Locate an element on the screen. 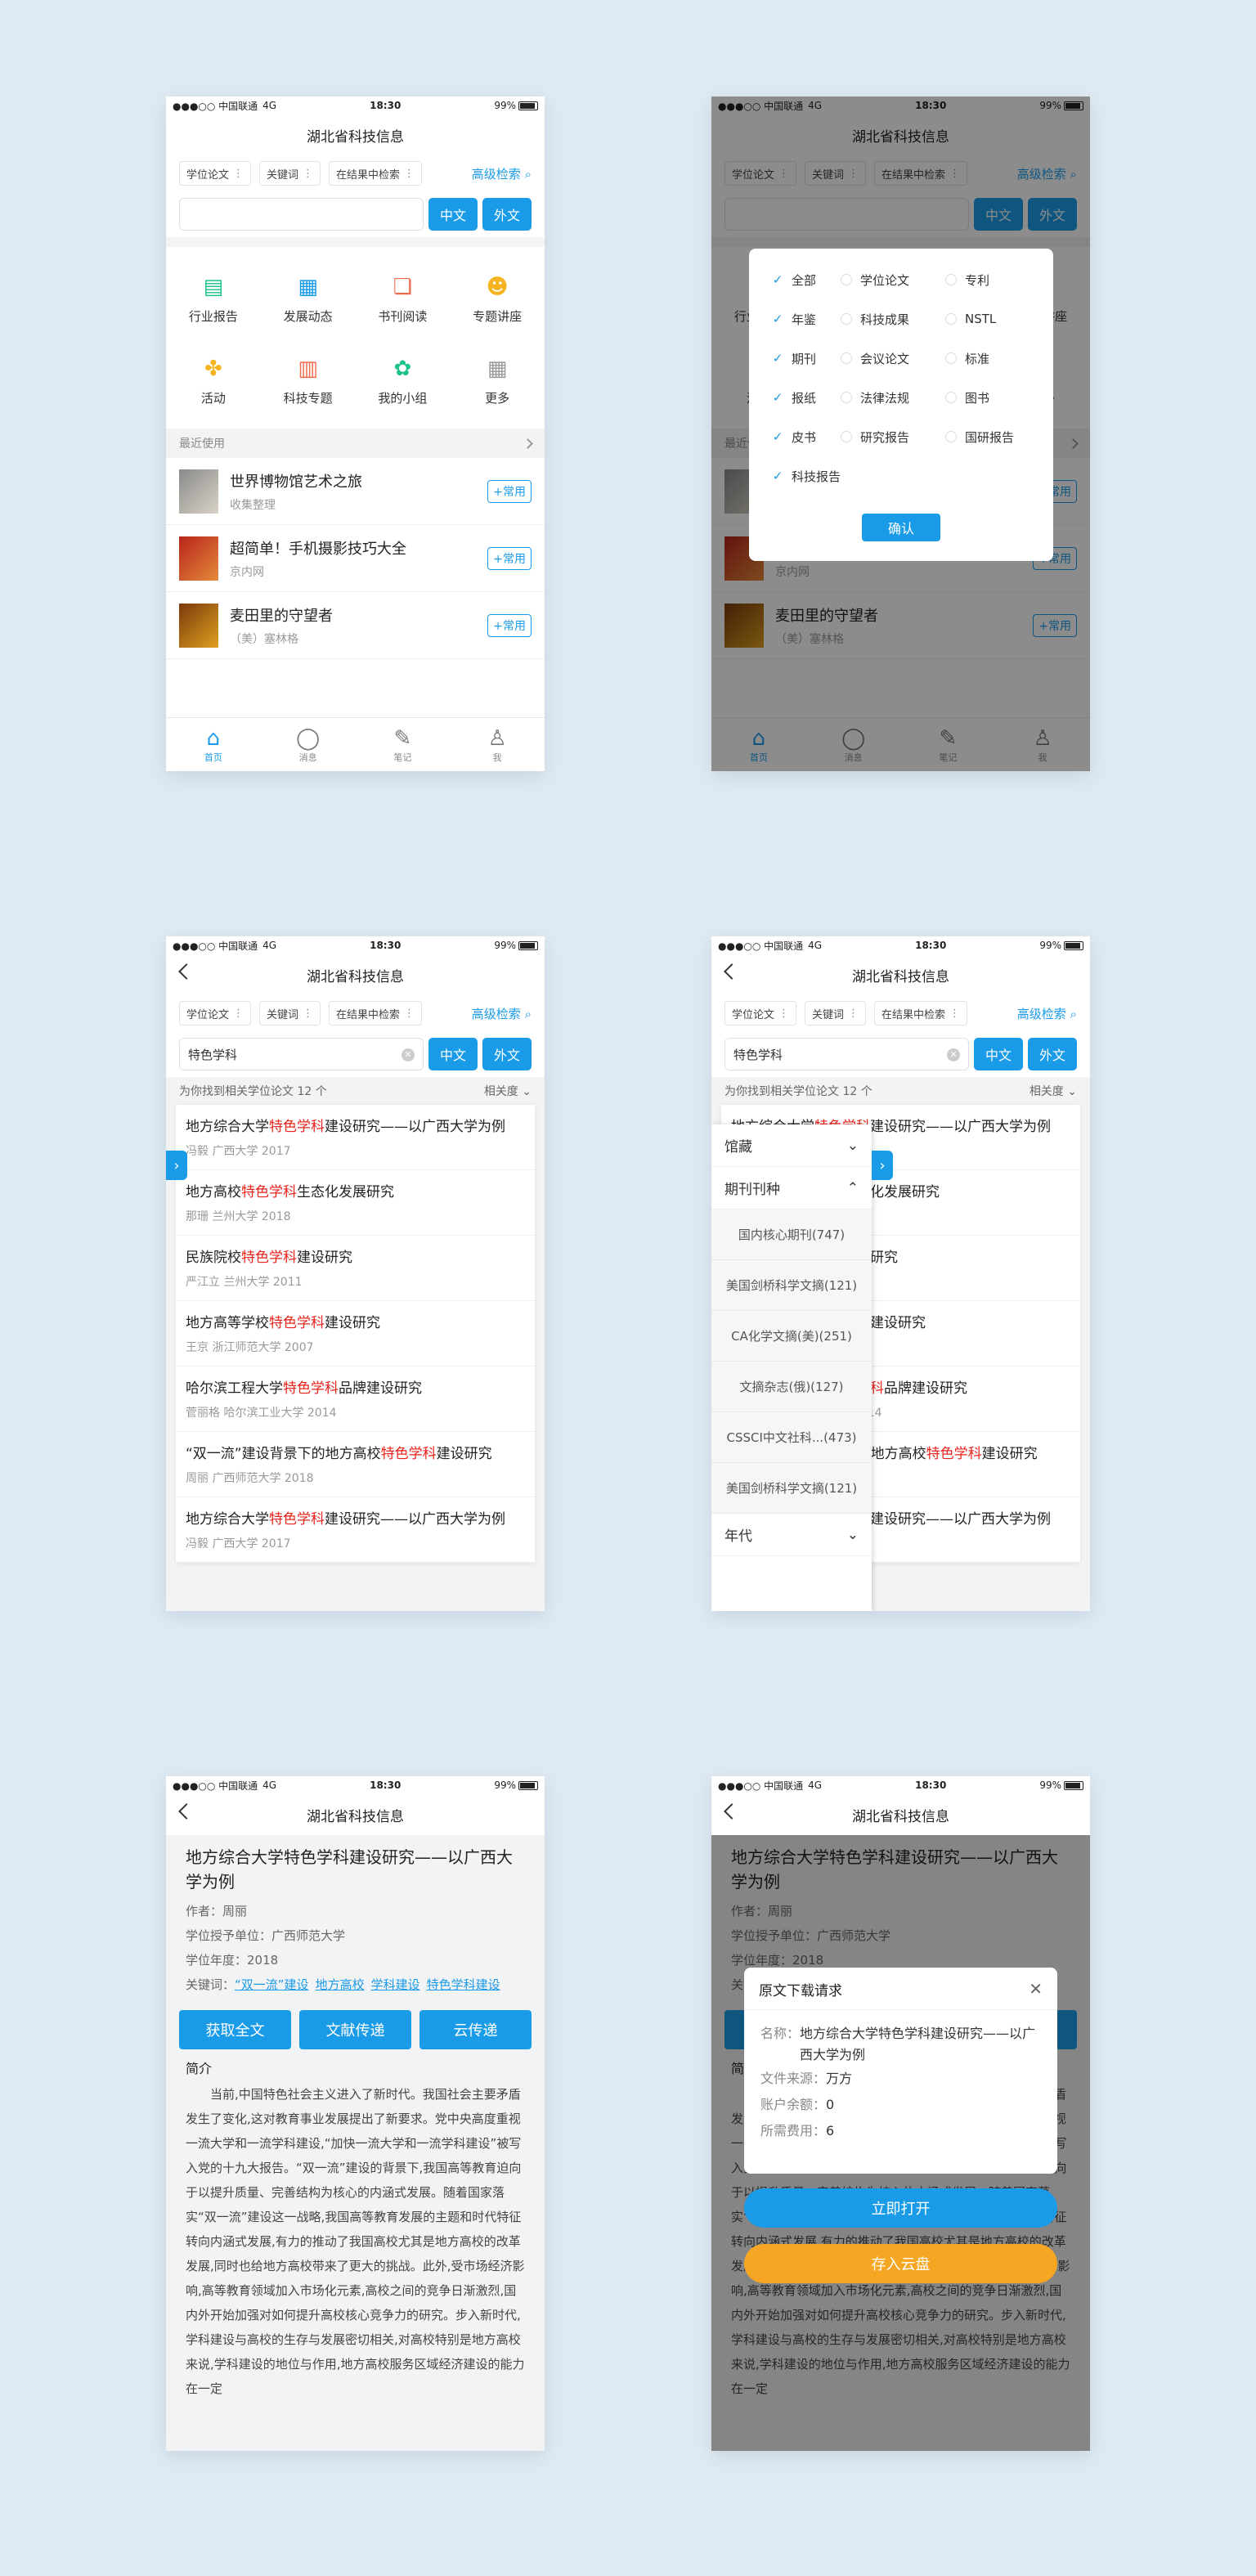  type-option: ✓ 年鉴 is located at coordinates (806, 319).